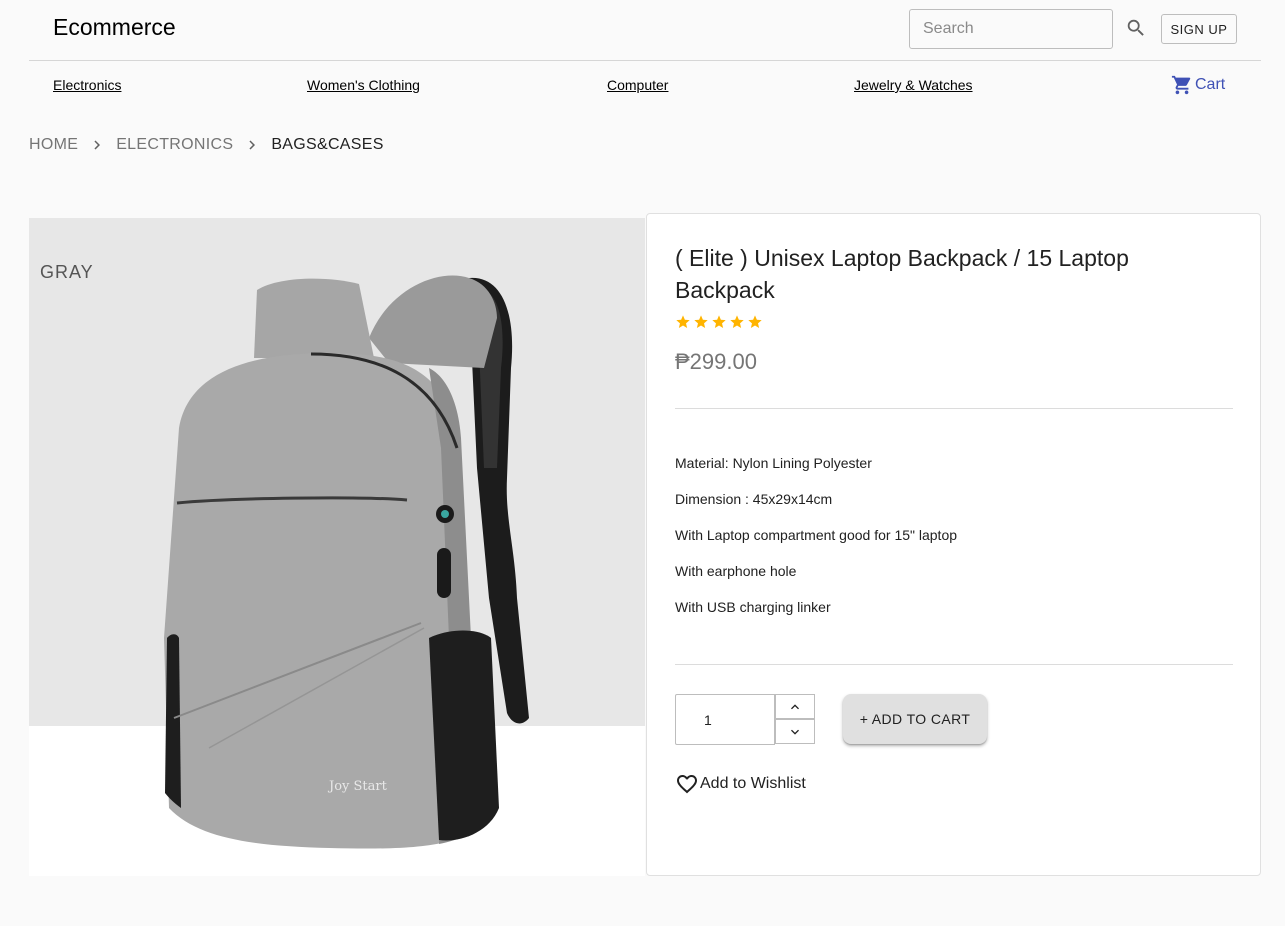 The image size is (1285, 926). What do you see at coordinates (645, 30) in the screenshot?
I see `header: Ecommerce SIGN UP` at bounding box center [645, 30].